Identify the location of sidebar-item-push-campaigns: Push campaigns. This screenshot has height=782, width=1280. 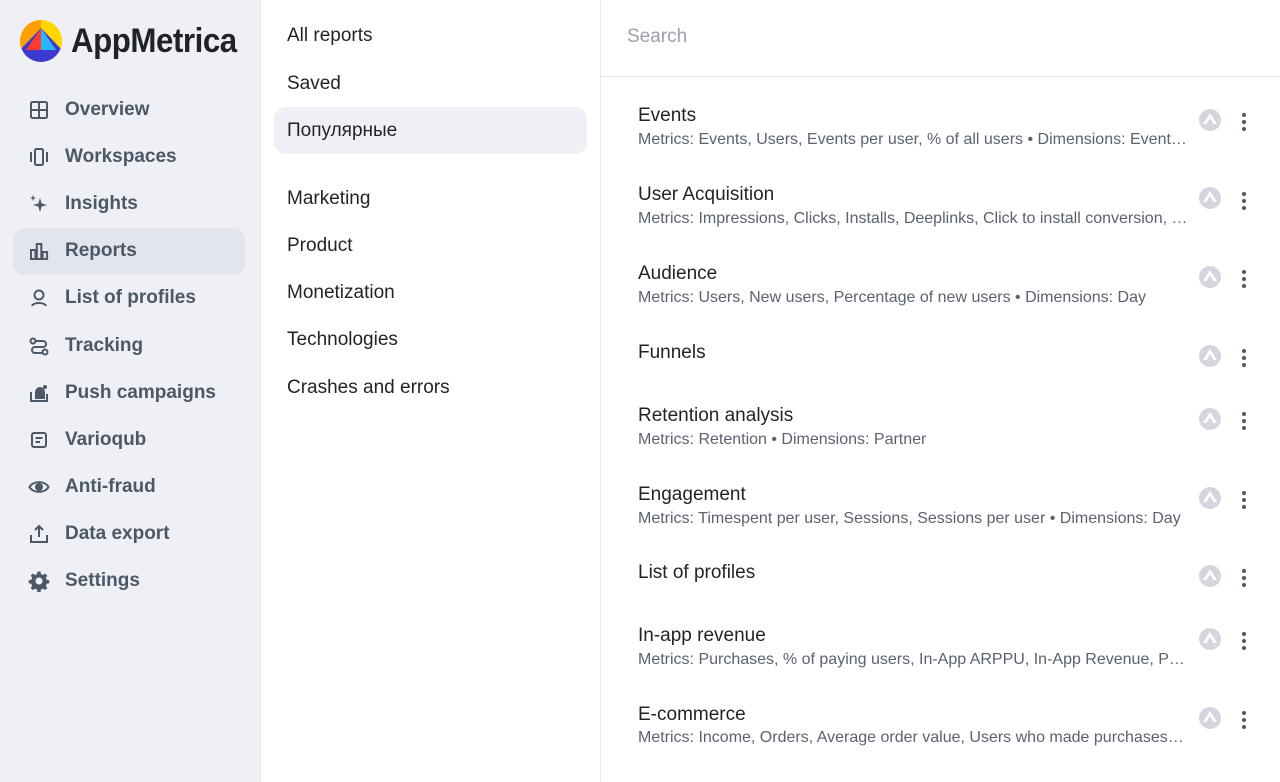
(129, 392).